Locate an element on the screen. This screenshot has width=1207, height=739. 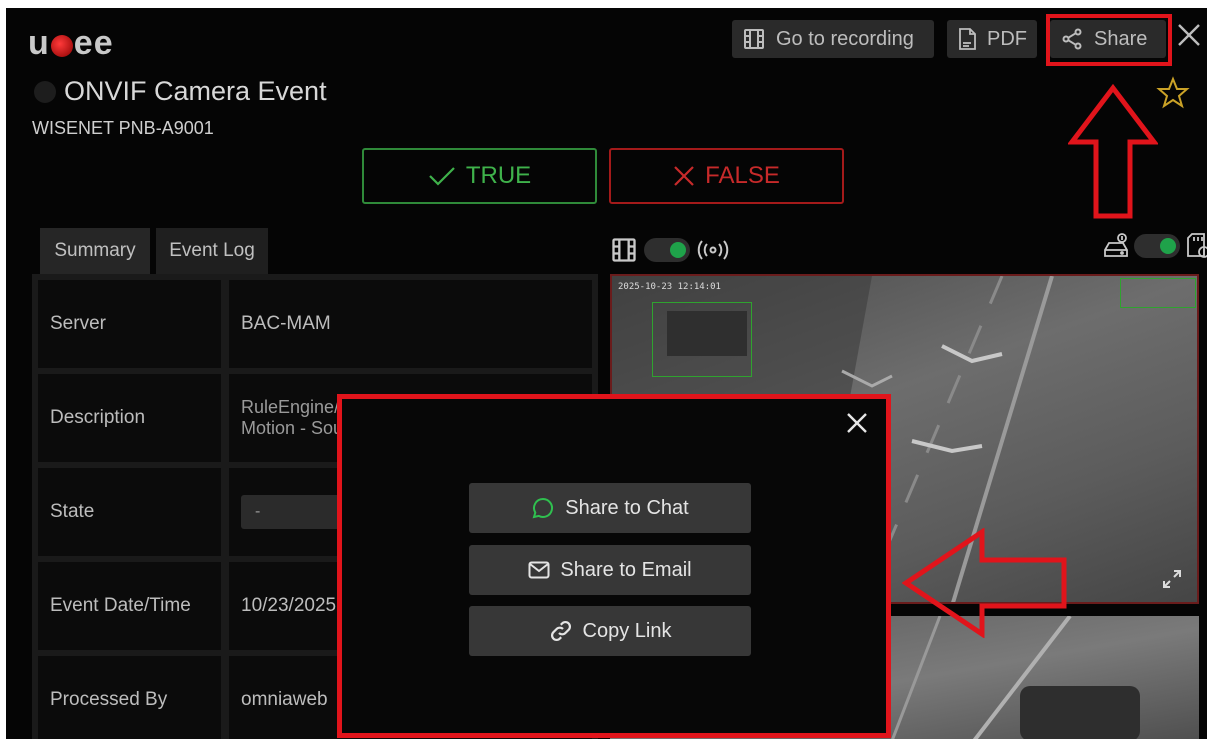
pdf-button: PDF is located at coordinates (992, 39).